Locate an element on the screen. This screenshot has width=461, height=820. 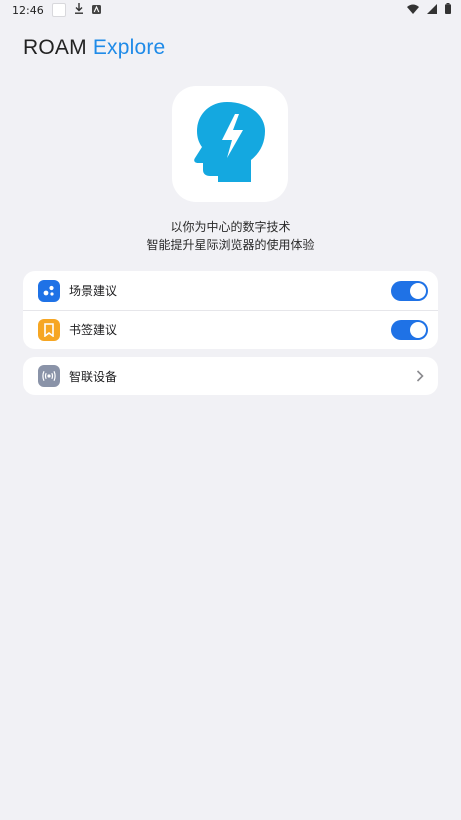
smart-device-icon is located at coordinates (49, 376).